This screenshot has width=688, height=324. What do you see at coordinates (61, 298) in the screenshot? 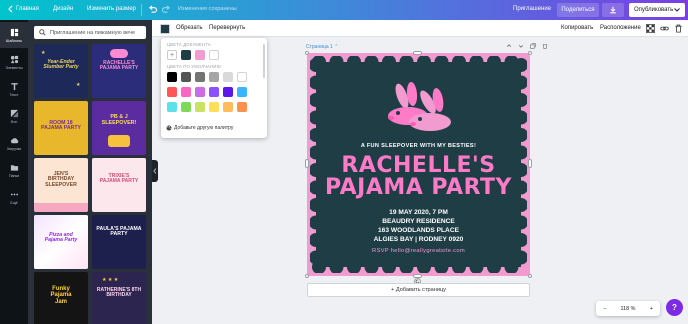
I see `template-tile: Funky Pajama Jam` at bounding box center [61, 298].